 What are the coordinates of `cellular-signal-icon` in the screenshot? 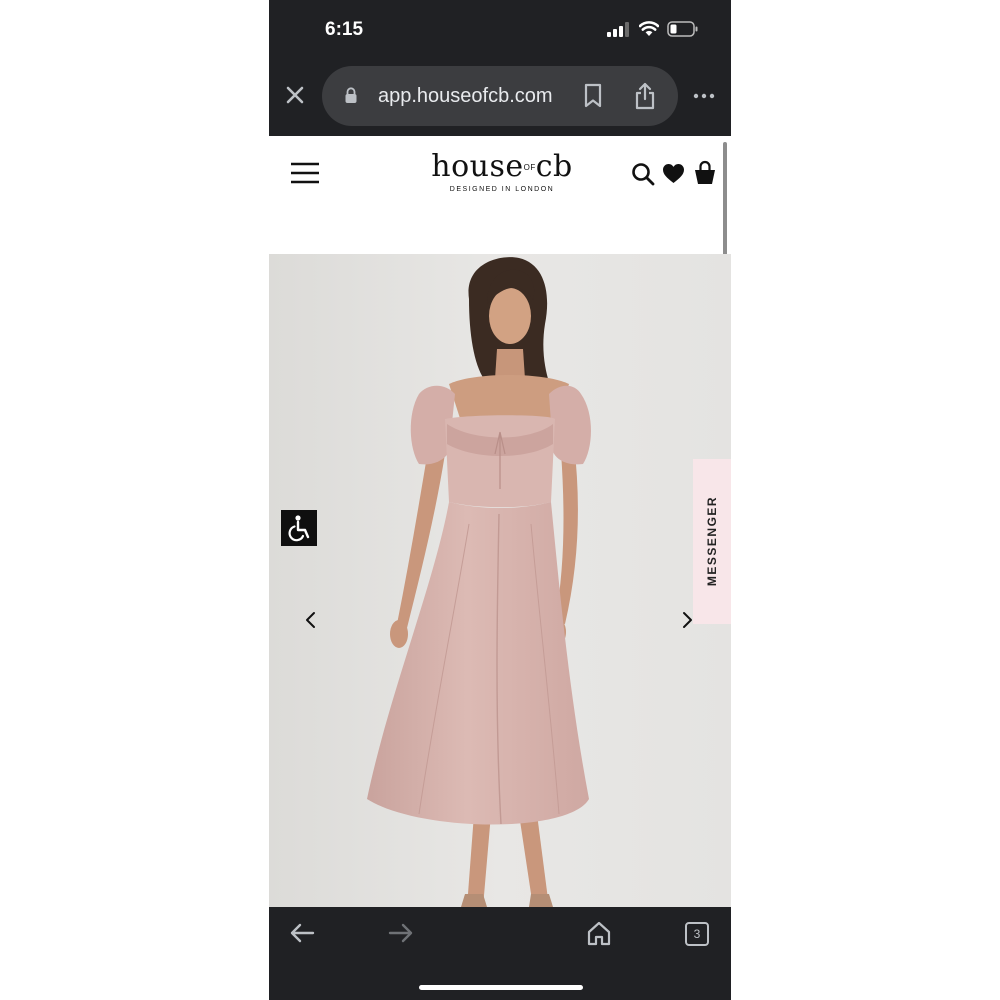 It's located at (618, 29).